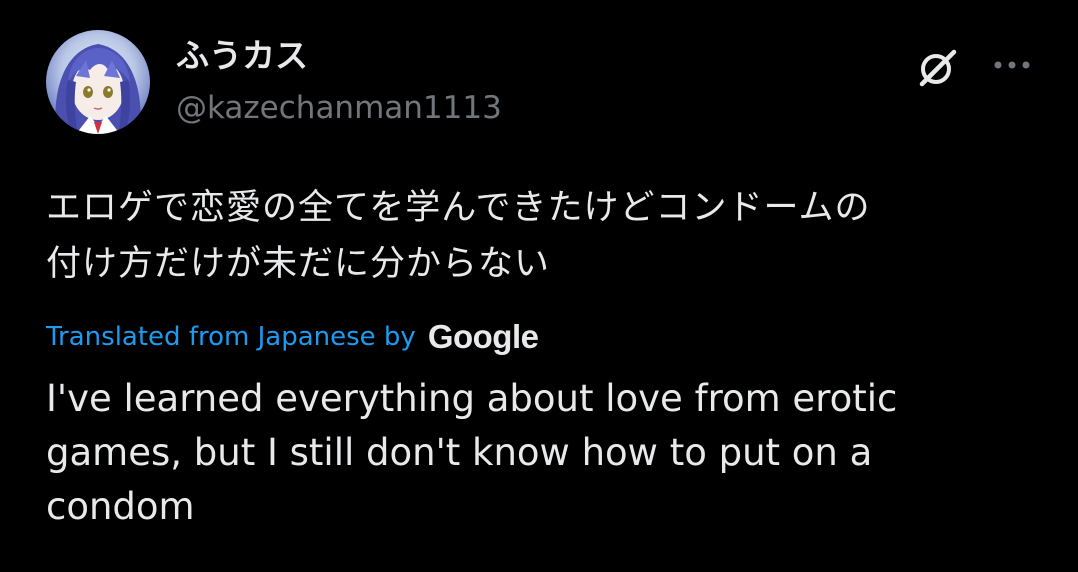 Image resolution: width=1078 pixels, height=572 pixels. What do you see at coordinates (120, 506) in the screenshot?
I see `translated-text-line: condom` at bounding box center [120, 506].